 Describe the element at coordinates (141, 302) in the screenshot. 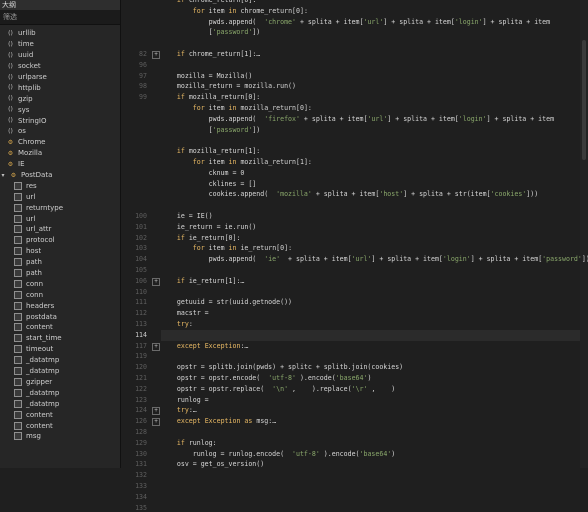

I see `line-number: 111` at that location.